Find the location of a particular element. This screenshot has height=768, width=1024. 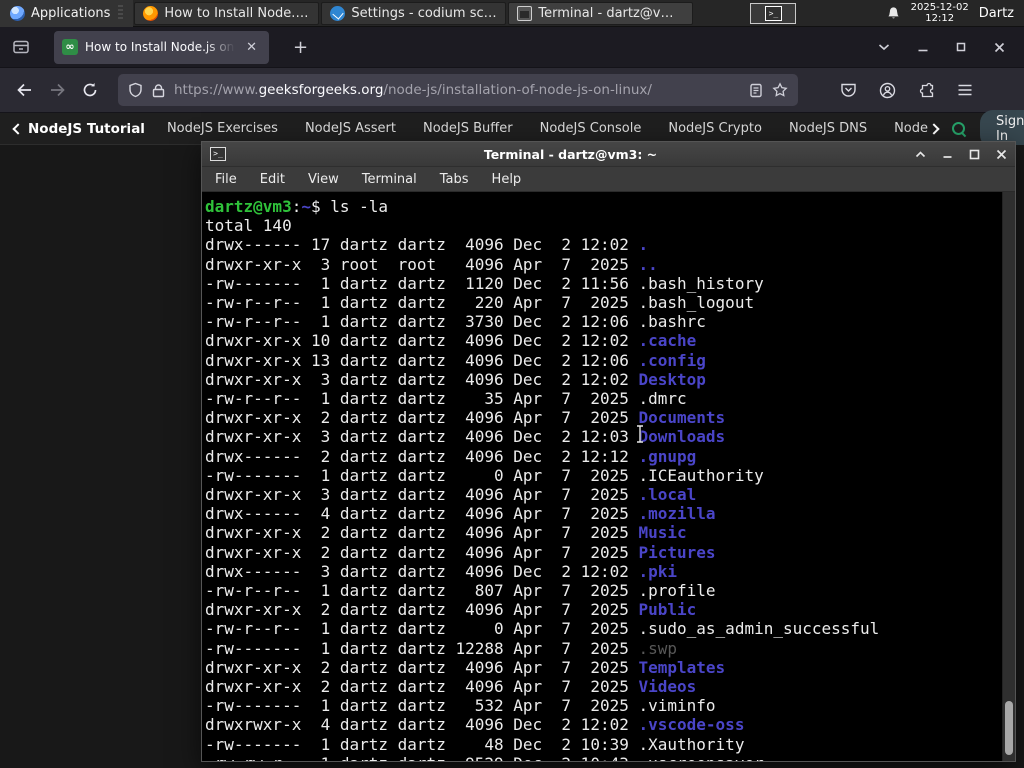

panel-handle is located at coordinates (121, 13).